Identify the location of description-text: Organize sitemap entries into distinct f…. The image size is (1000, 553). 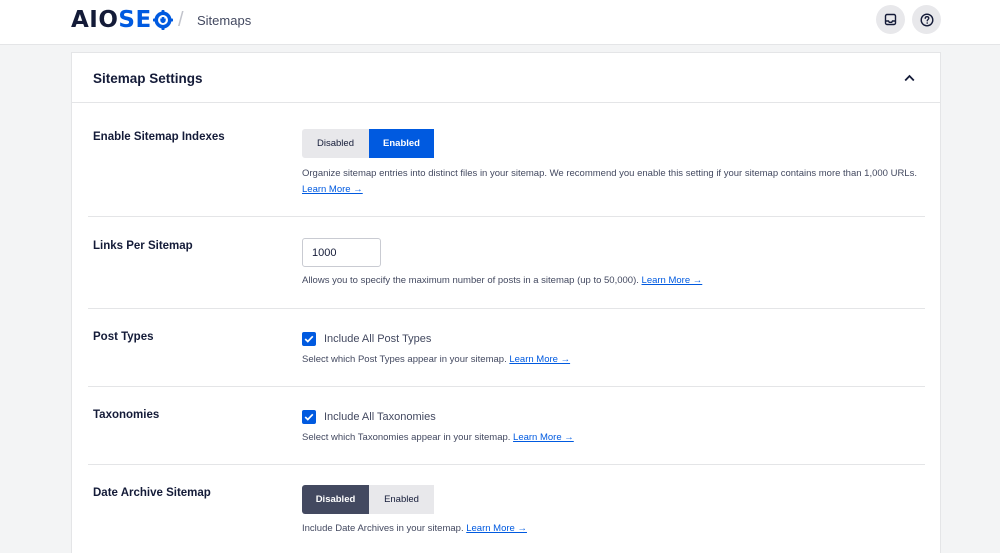
(609, 173).